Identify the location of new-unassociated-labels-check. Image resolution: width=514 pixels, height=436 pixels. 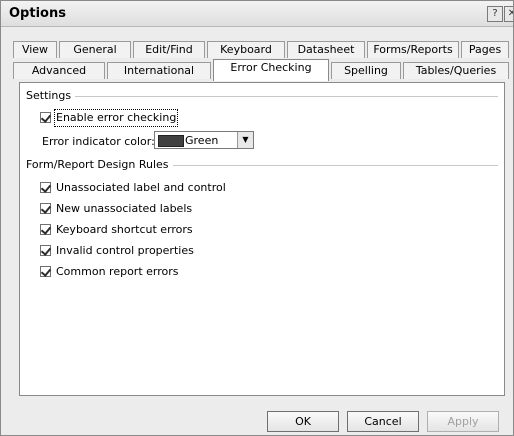
(45, 208).